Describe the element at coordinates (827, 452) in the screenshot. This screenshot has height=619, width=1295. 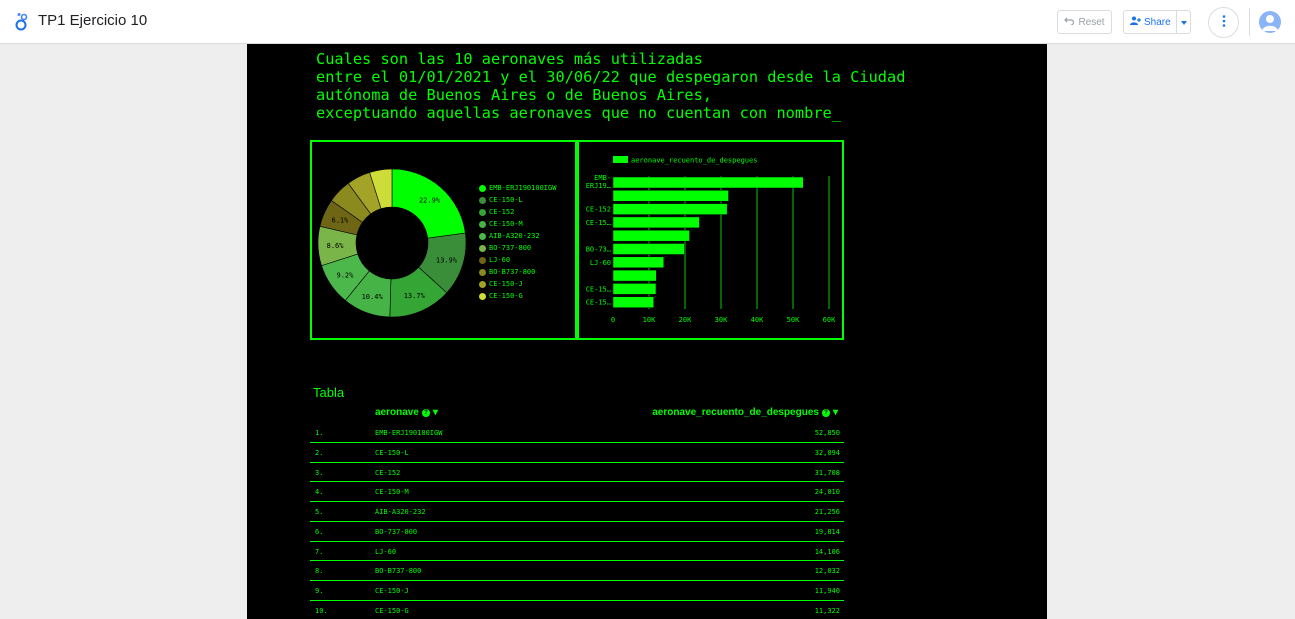
I see `row-count: 32,094` at that location.